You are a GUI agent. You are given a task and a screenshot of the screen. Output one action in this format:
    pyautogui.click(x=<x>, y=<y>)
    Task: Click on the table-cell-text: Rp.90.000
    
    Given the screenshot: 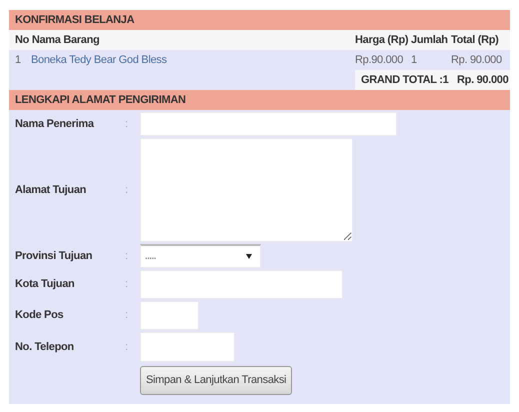 What is the action you would take?
    pyautogui.click(x=379, y=60)
    